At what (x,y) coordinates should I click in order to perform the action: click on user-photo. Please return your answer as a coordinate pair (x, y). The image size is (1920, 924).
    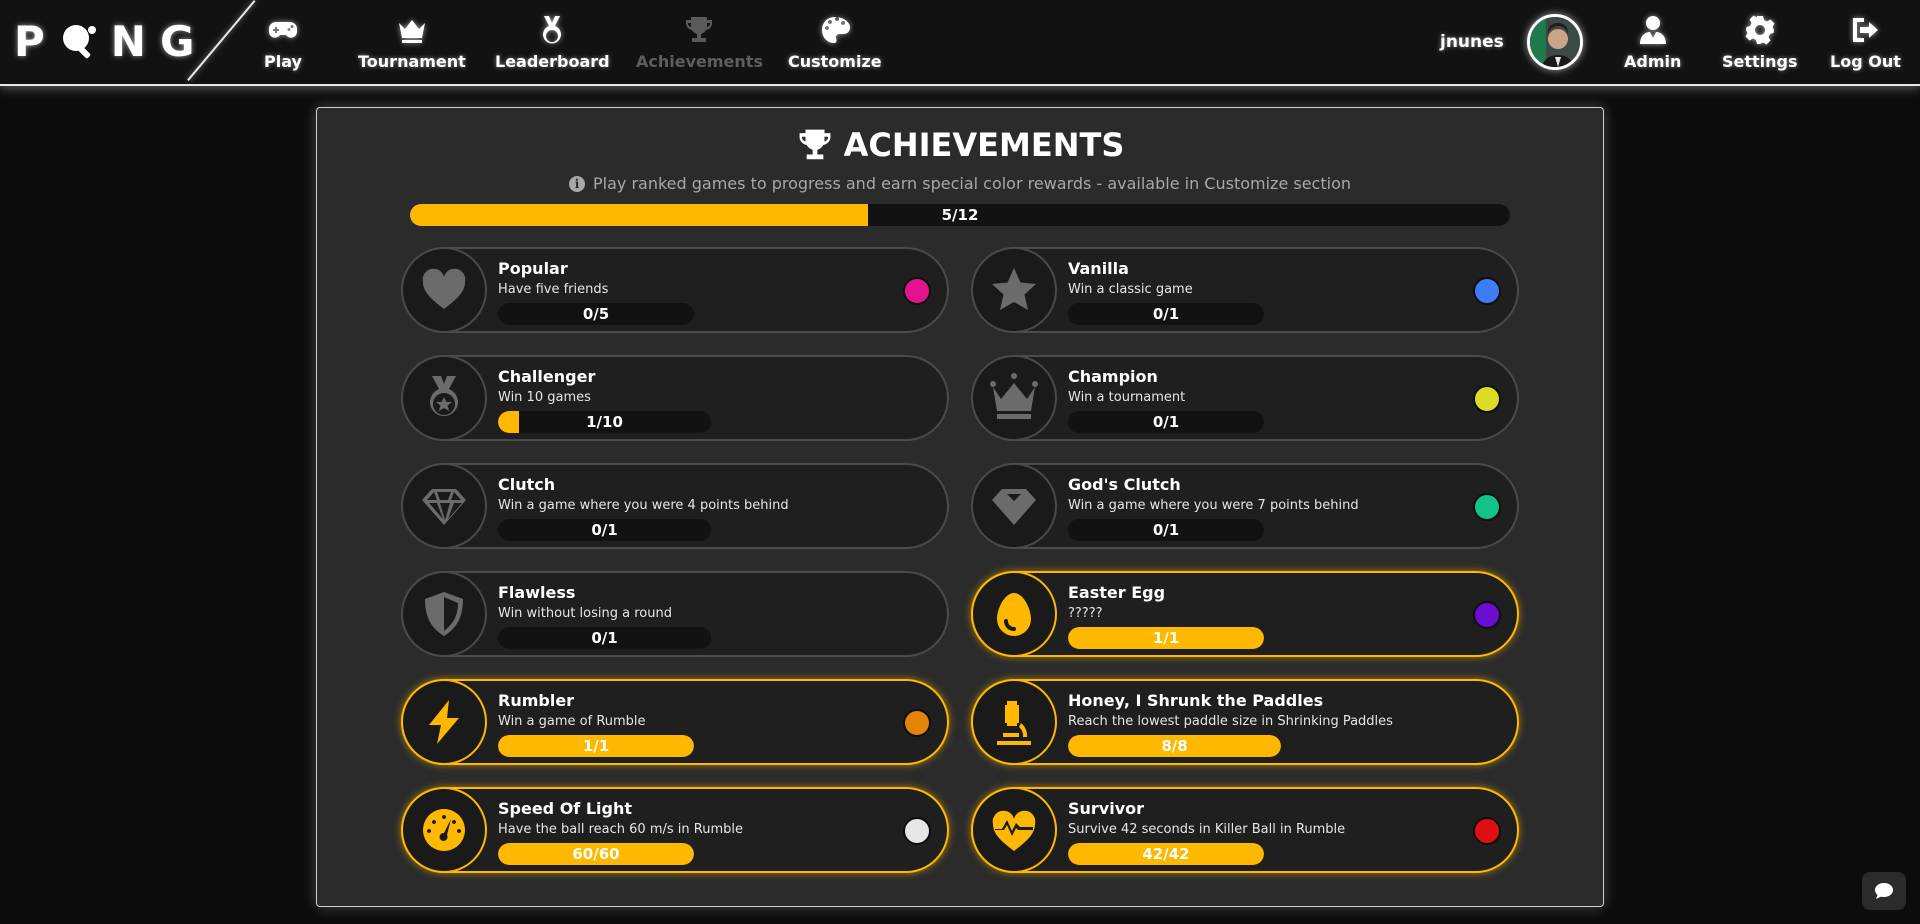
    Looking at the image, I should click on (1555, 42).